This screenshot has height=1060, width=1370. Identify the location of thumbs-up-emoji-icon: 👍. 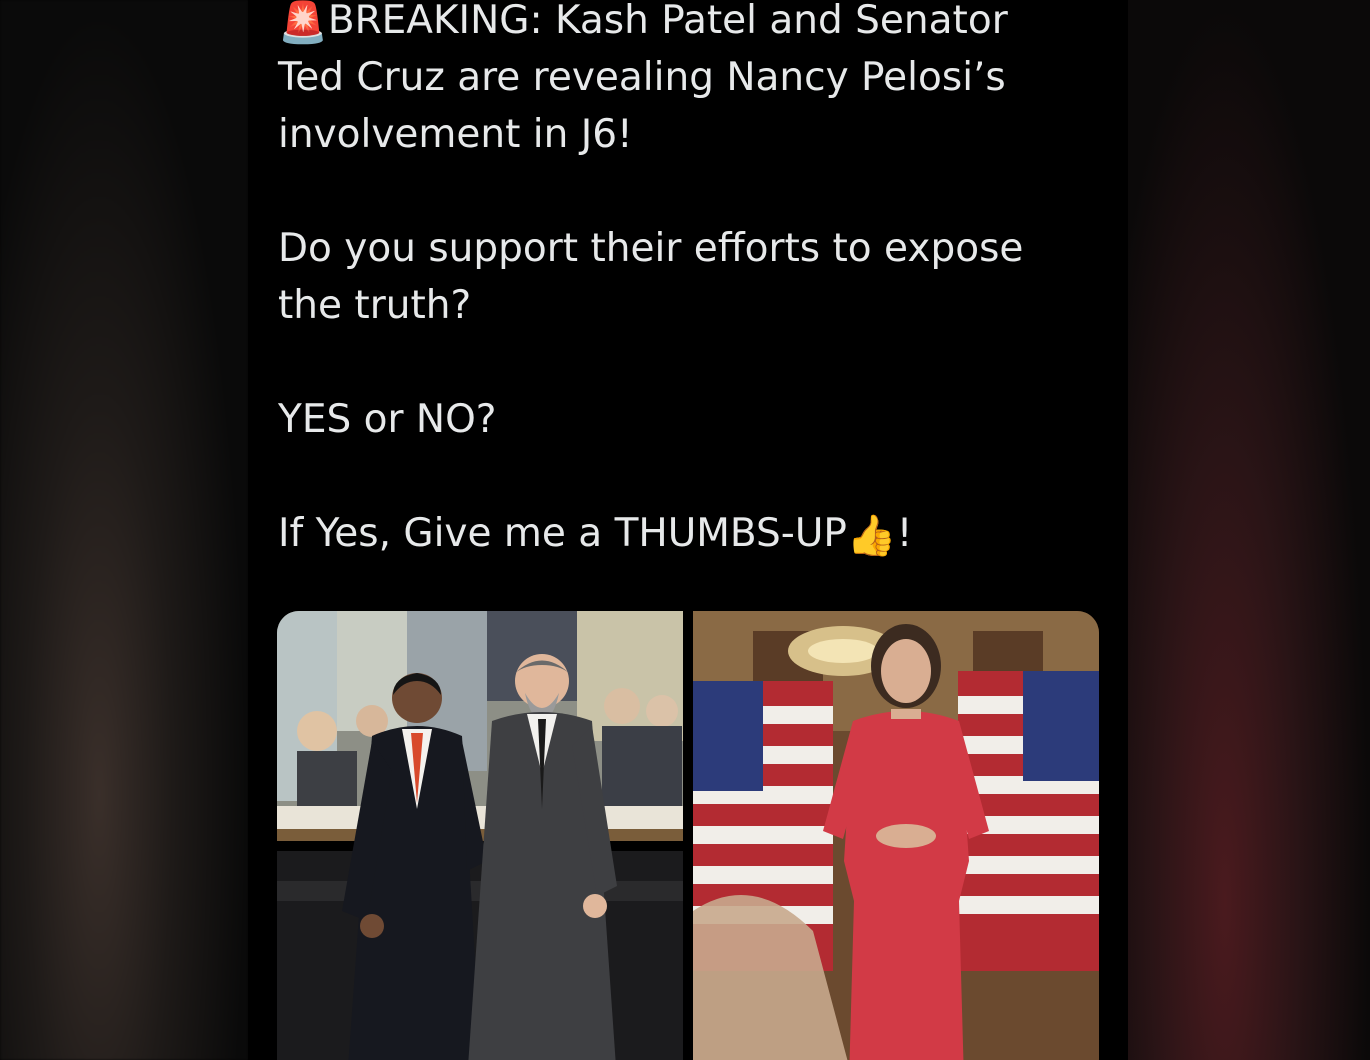
(871, 536).